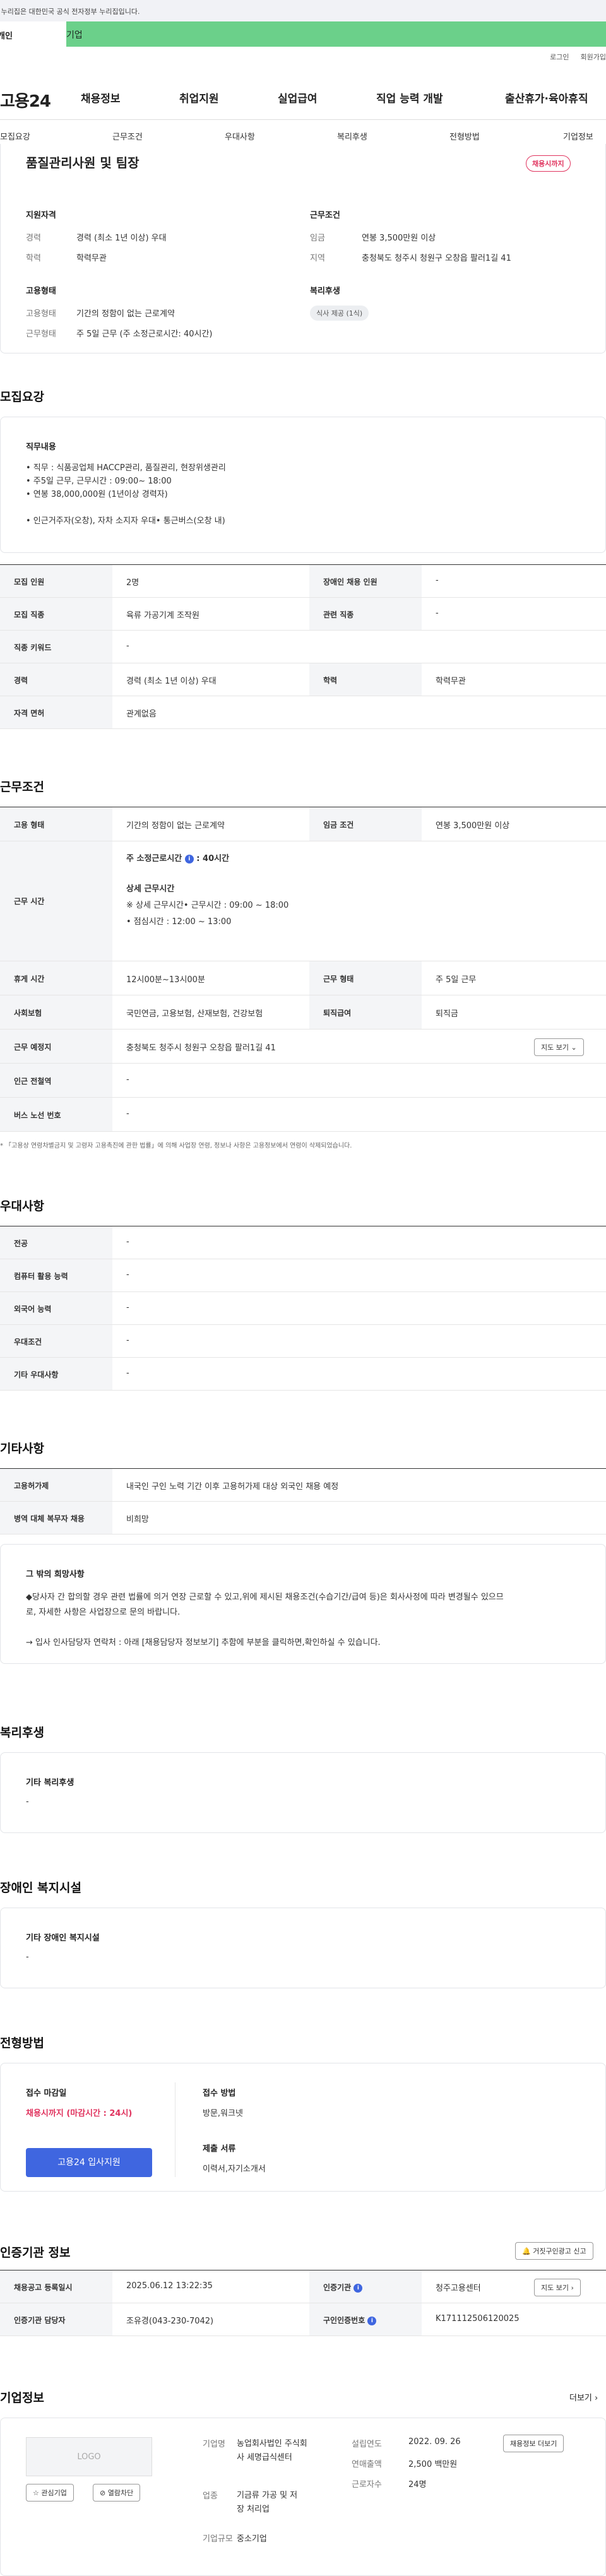 The width and height of the screenshot is (606, 2576). Describe the element at coordinates (303, 1308) in the screenshot. I see `table-row: 외국어 능력 -` at that location.